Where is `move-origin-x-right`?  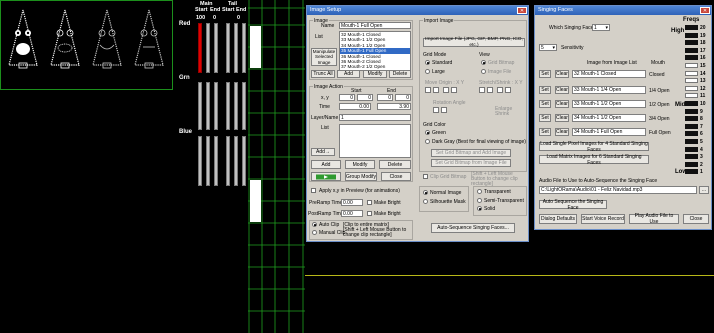 move-origin-x-right is located at coordinates (436, 90).